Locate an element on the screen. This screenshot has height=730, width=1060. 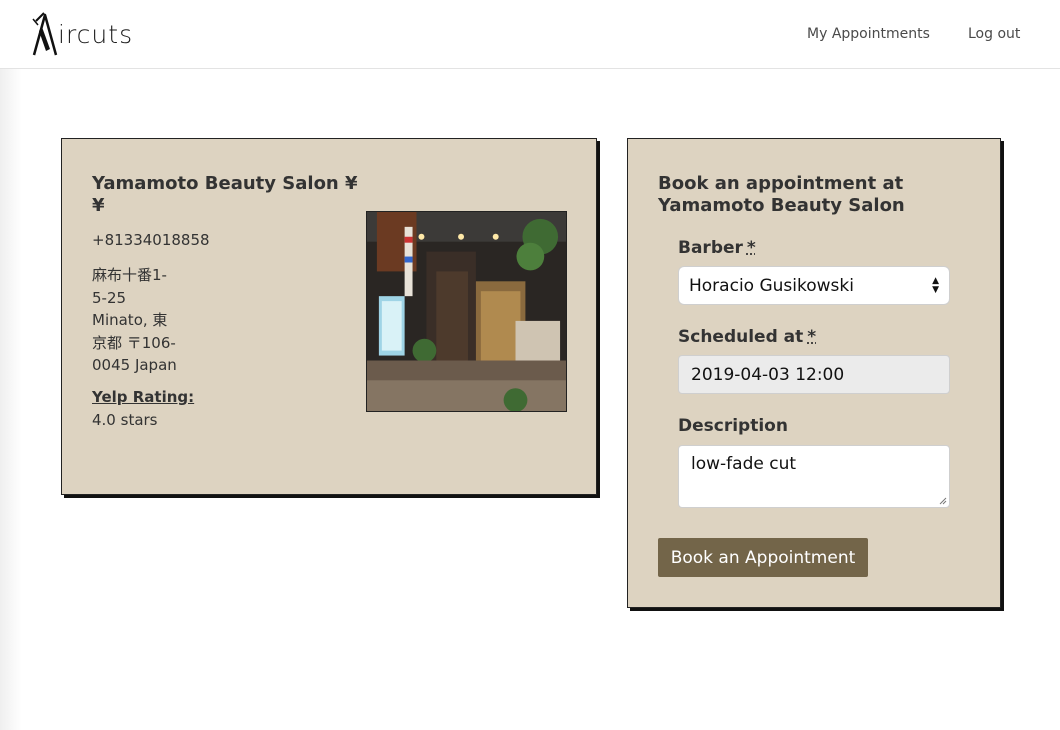
brand-name: ircuts is located at coordinates (96, 34).